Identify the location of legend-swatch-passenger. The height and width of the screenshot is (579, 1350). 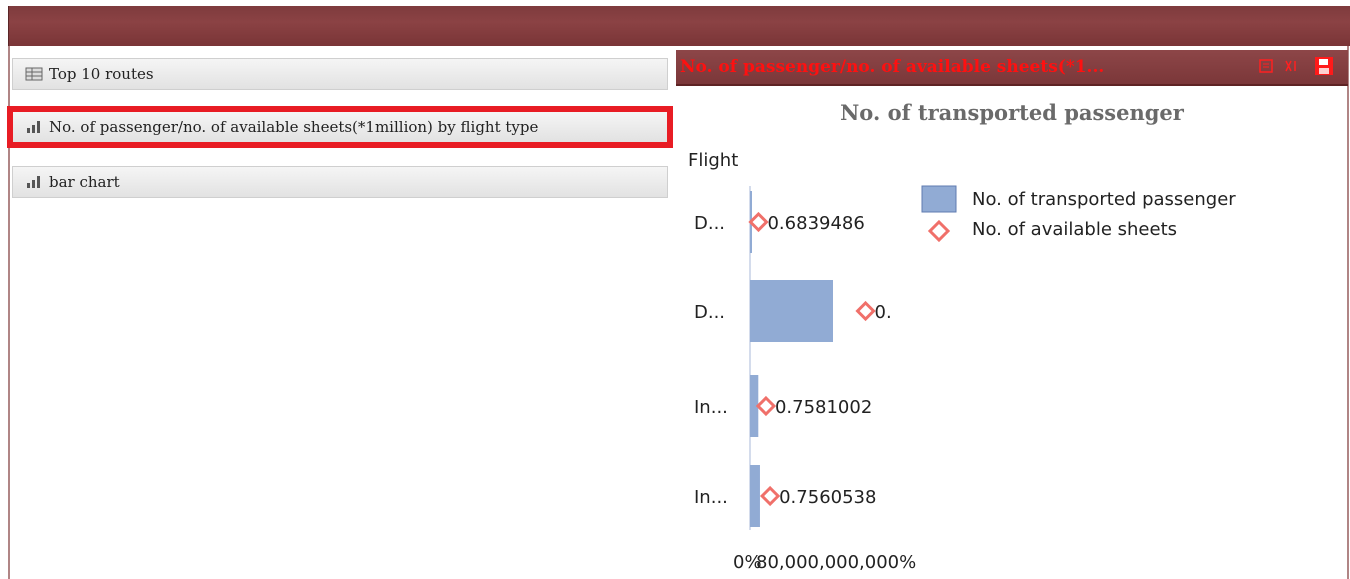
(939, 199).